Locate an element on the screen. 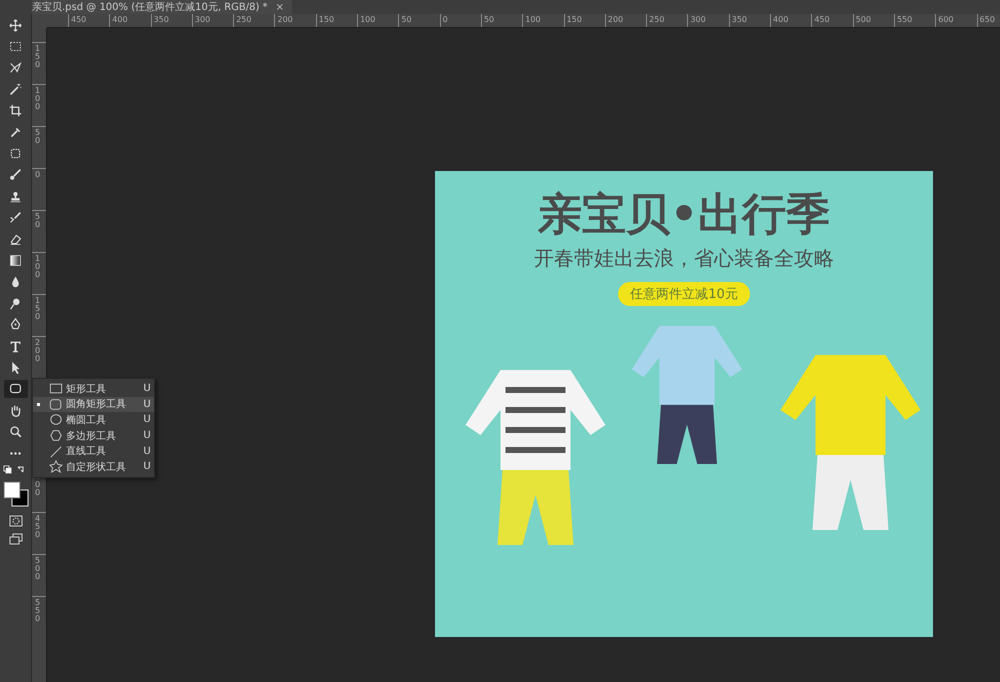 Image resolution: width=1000 pixels, height=682 pixels. banner-title: 亲宝贝•出行季 is located at coordinates (684, 215).